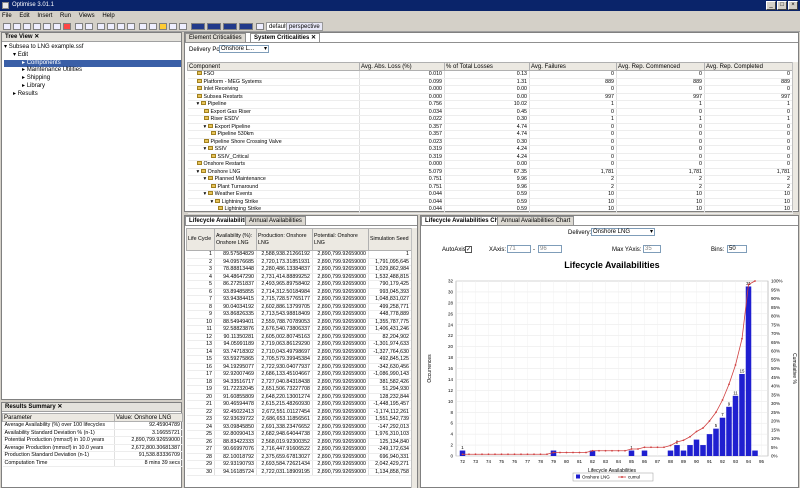 The width and height of the screenshot is (800, 488). What do you see at coordinates (58, 417) in the screenshot?
I see `results-header-parameter: Parameter` at bounding box center [58, 417].